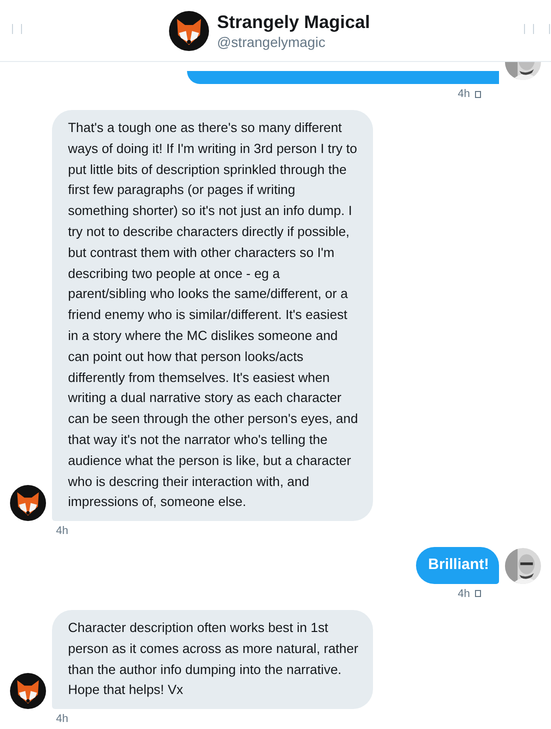 The height and width of the screenshot is (729, 551). Describe the element at coordinates (212, 660) in the screenshot. I see `message-bubble: Character description often works best in 1st person as it comes across as more natural, rather than the author info dumping into the narrative. Hope that helps! Vx` at that location.